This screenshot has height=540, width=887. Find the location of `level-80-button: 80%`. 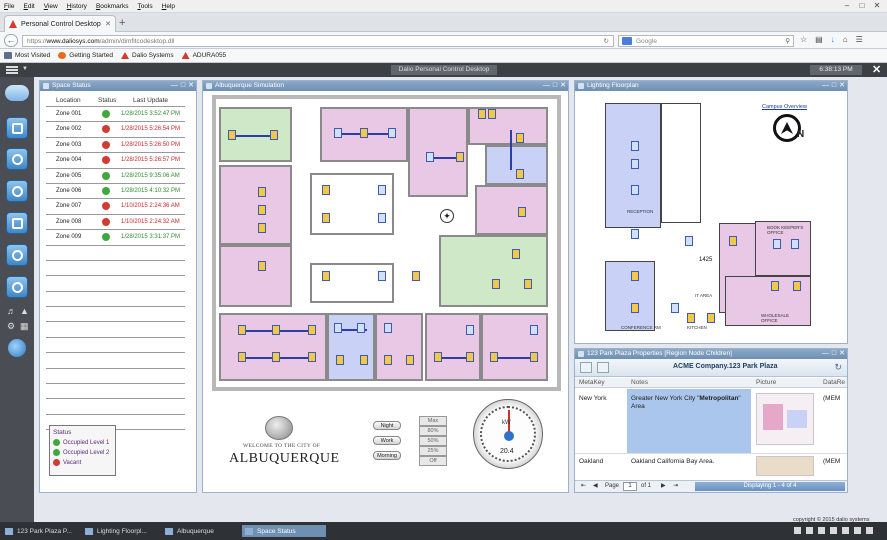

level-80-button: 80% is located at coordinates (433, 431).